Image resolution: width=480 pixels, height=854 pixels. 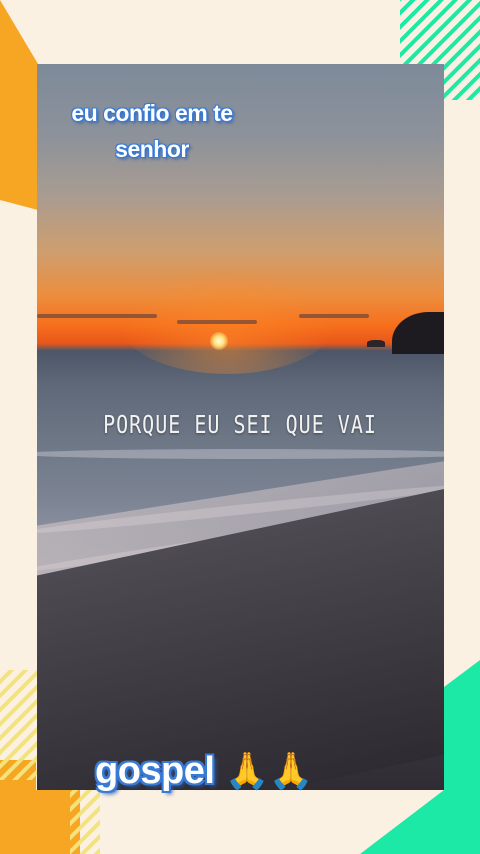 What do you see at coordinates (152, 131) in the screenshot?
I see `top-caption: eu confio em te senhor` at bounding box center [152, 131].